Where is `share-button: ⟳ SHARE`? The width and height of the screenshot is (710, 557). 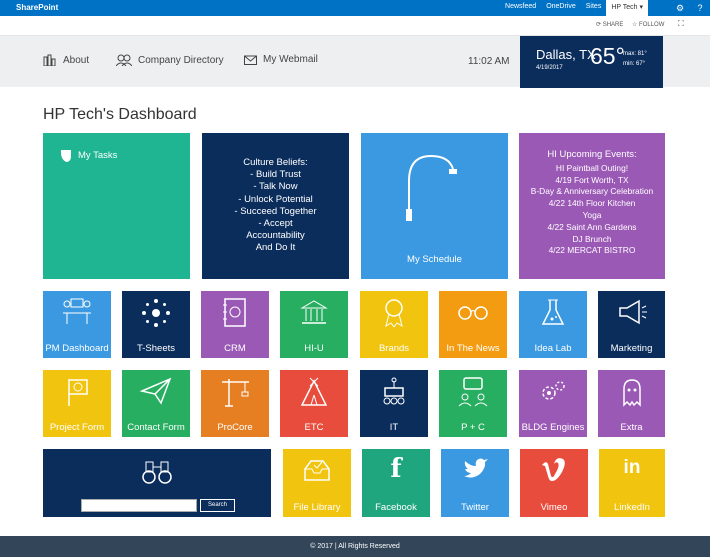 share-button: ⟳ SHARE is located at coordinates (609, 24).